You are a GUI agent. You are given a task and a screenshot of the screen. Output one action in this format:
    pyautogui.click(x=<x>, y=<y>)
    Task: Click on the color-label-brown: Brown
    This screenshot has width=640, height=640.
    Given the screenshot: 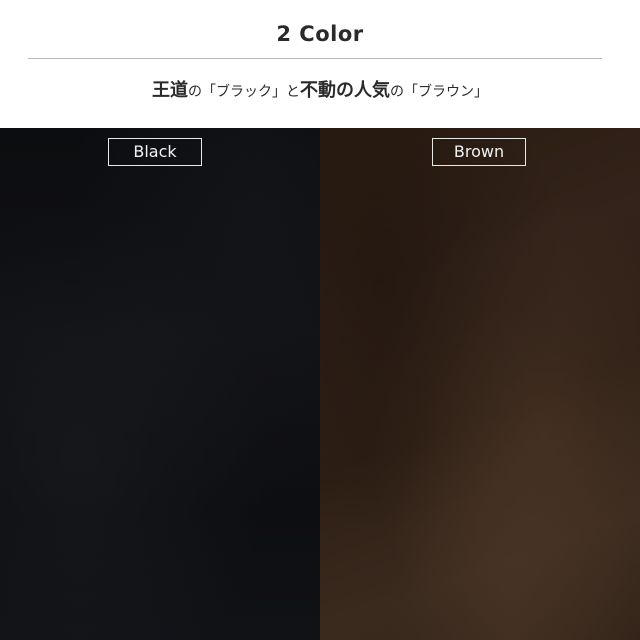 What is the action you would take?
    pyautogui.click(x=479, y=152)
    